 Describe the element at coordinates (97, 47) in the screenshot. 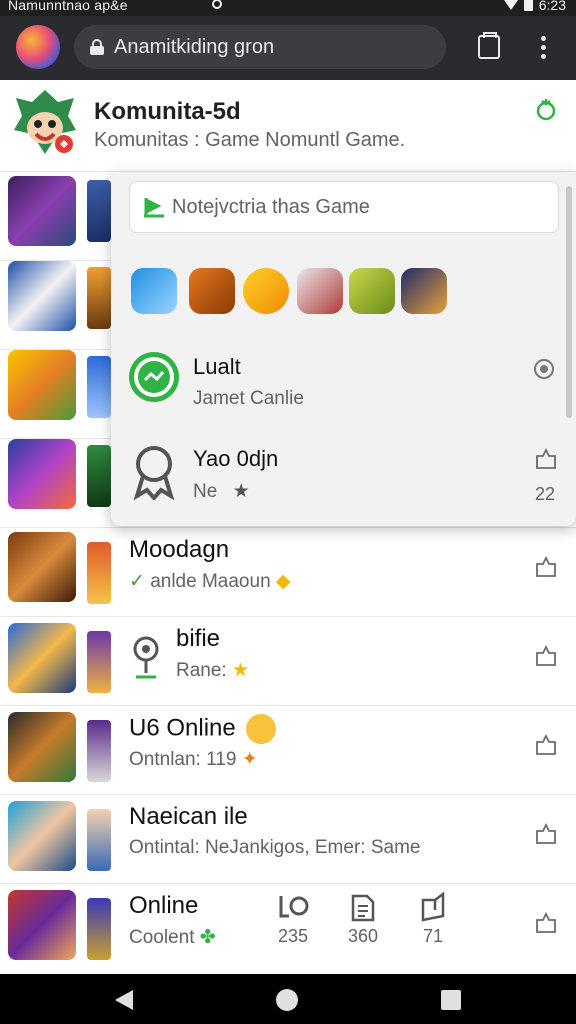

I see `lock-icon` at that location.